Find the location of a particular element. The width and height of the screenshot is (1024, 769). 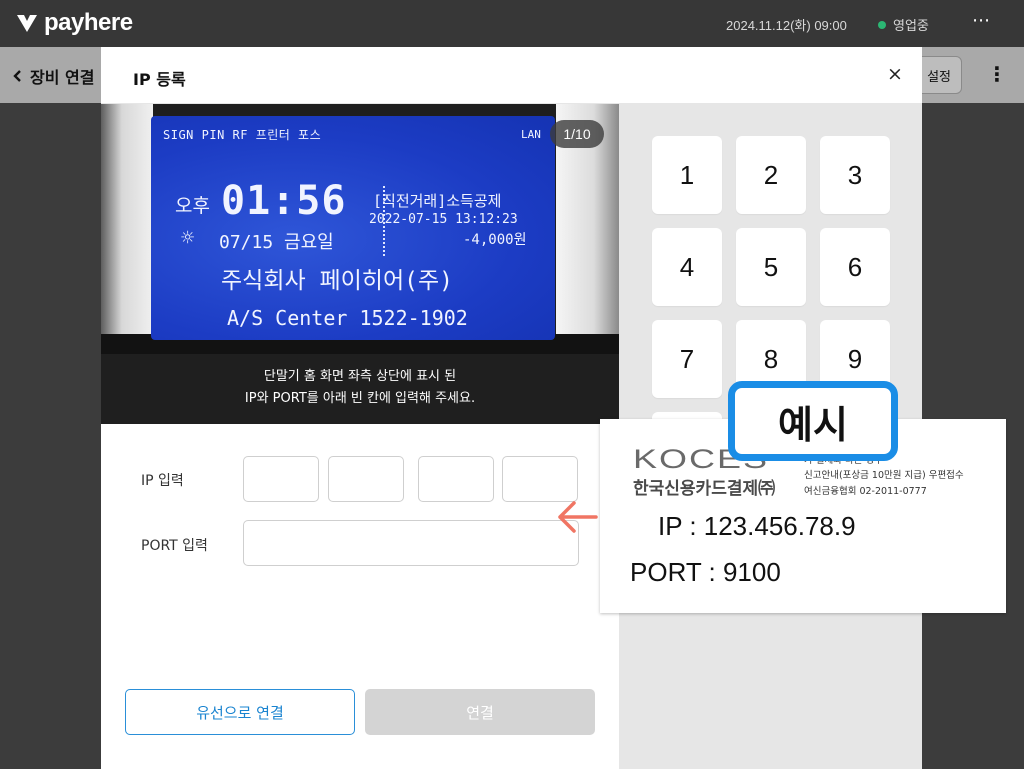

keypad-key-1: 1 is located at coordinates (687, 175).